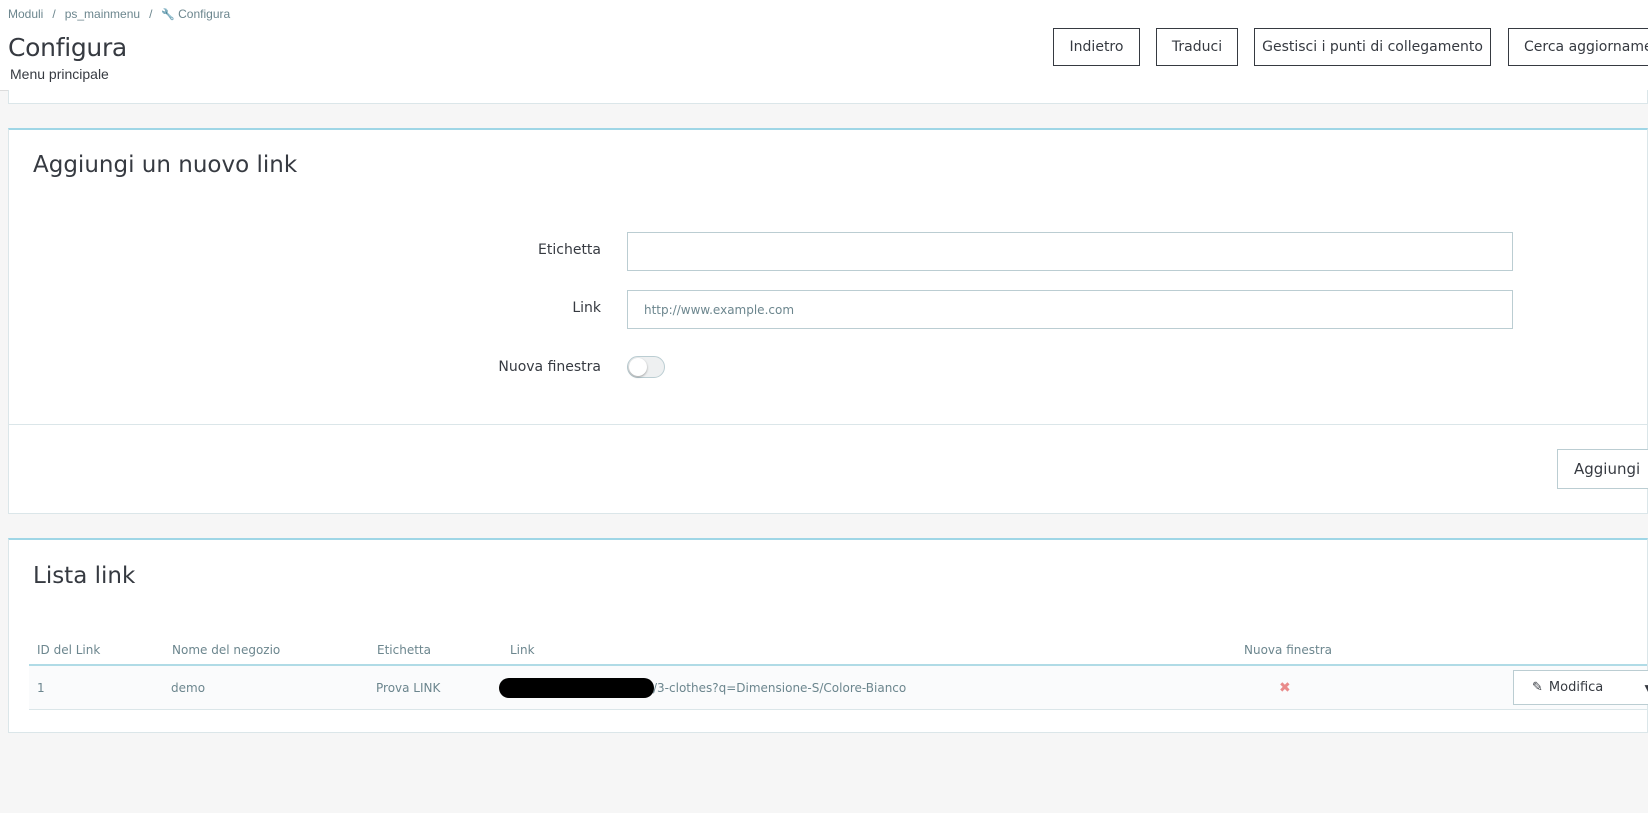 This screenshot has height=813, width=1648. What do you see at coordinates (408, 687) in the screenshot?
I see `cell-label: Prova LINK` at bounding box center [408, 687].